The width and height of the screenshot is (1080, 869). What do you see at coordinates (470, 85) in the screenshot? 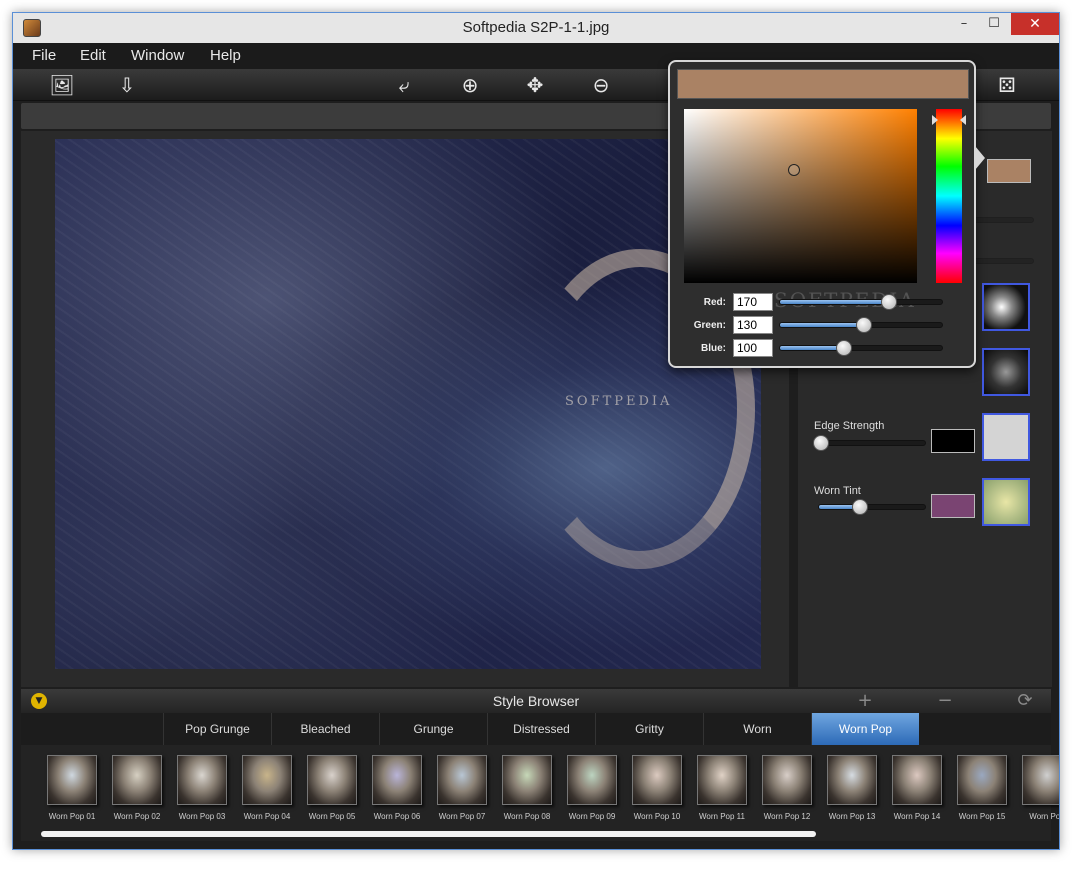
I see `zoom-in-icon: ⊕` at bounding box center [470, 85].